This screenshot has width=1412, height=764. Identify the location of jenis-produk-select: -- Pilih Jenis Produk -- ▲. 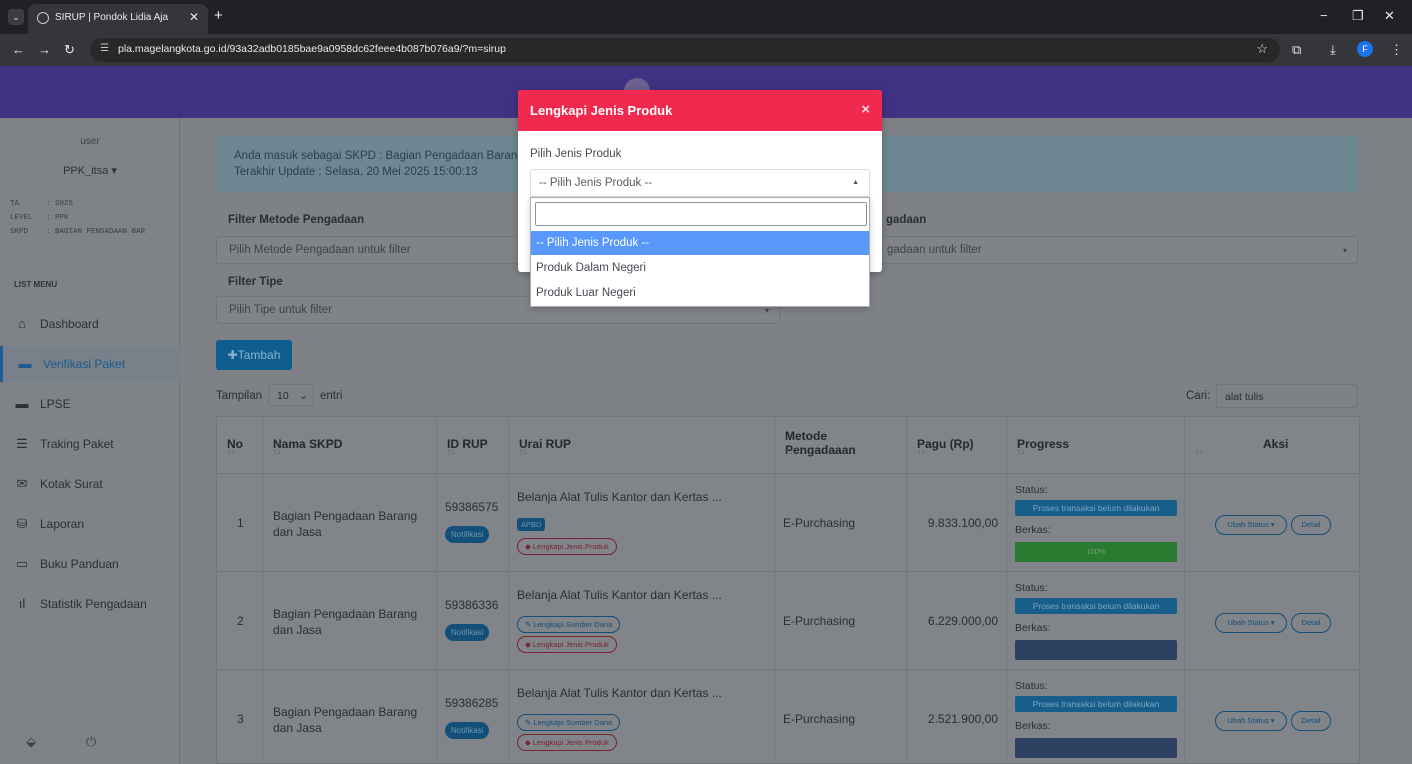
(700, 183).